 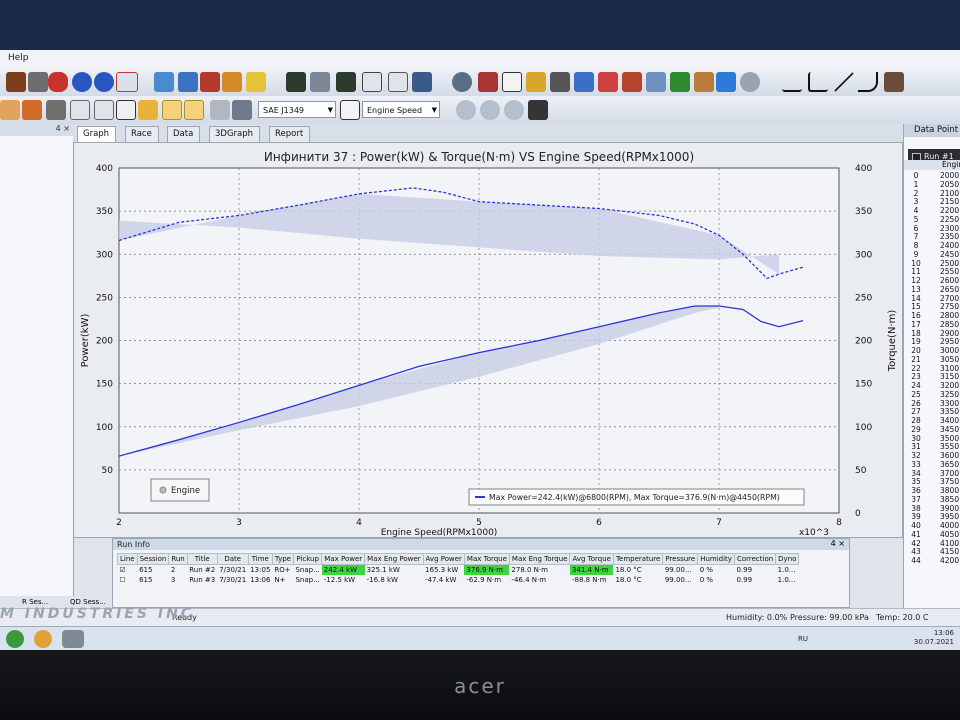 What do you see at coordinates (443, 559) in the screenshot?
I see `column-header: Avg Power` at bounding box center [443, 559].